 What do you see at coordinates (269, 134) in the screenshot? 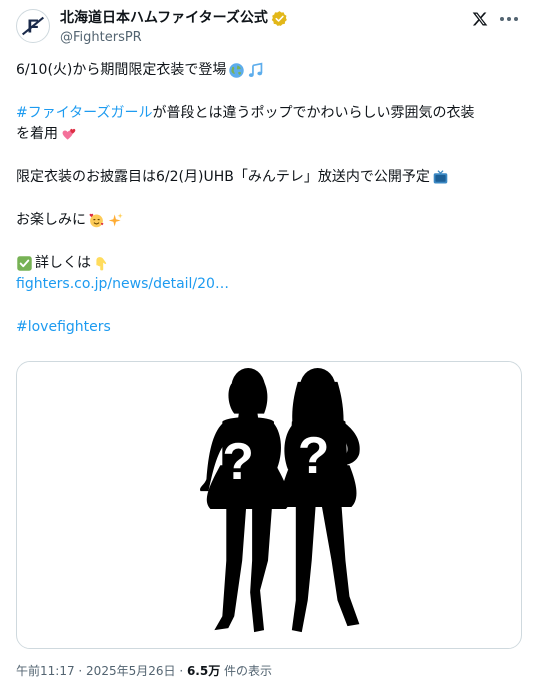
I see `text-line-3: を着用` at bounding box center [269, 134].